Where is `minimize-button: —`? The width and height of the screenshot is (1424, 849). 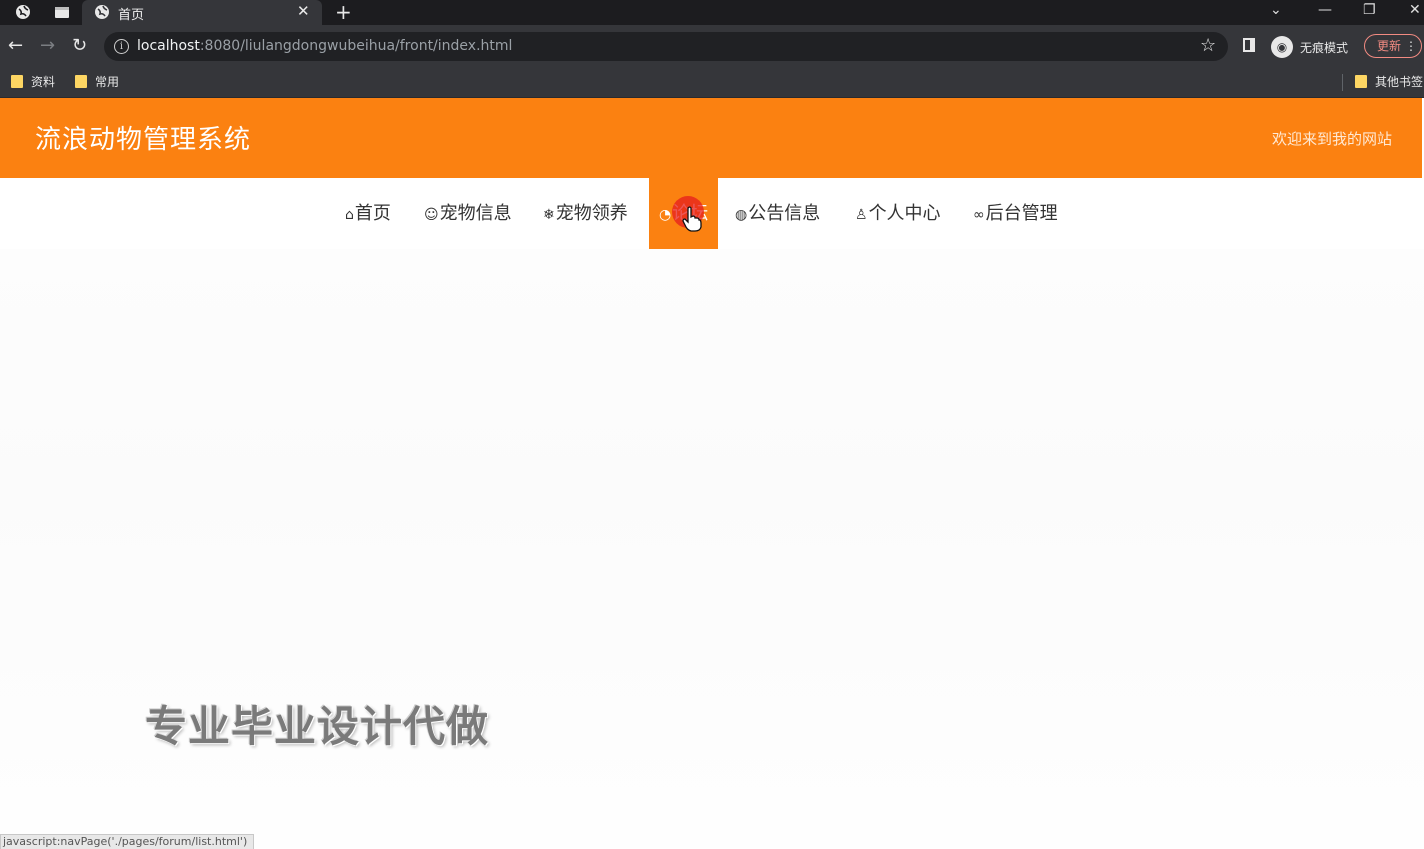 minimize-button: — is located at coordinates (1325, 10).